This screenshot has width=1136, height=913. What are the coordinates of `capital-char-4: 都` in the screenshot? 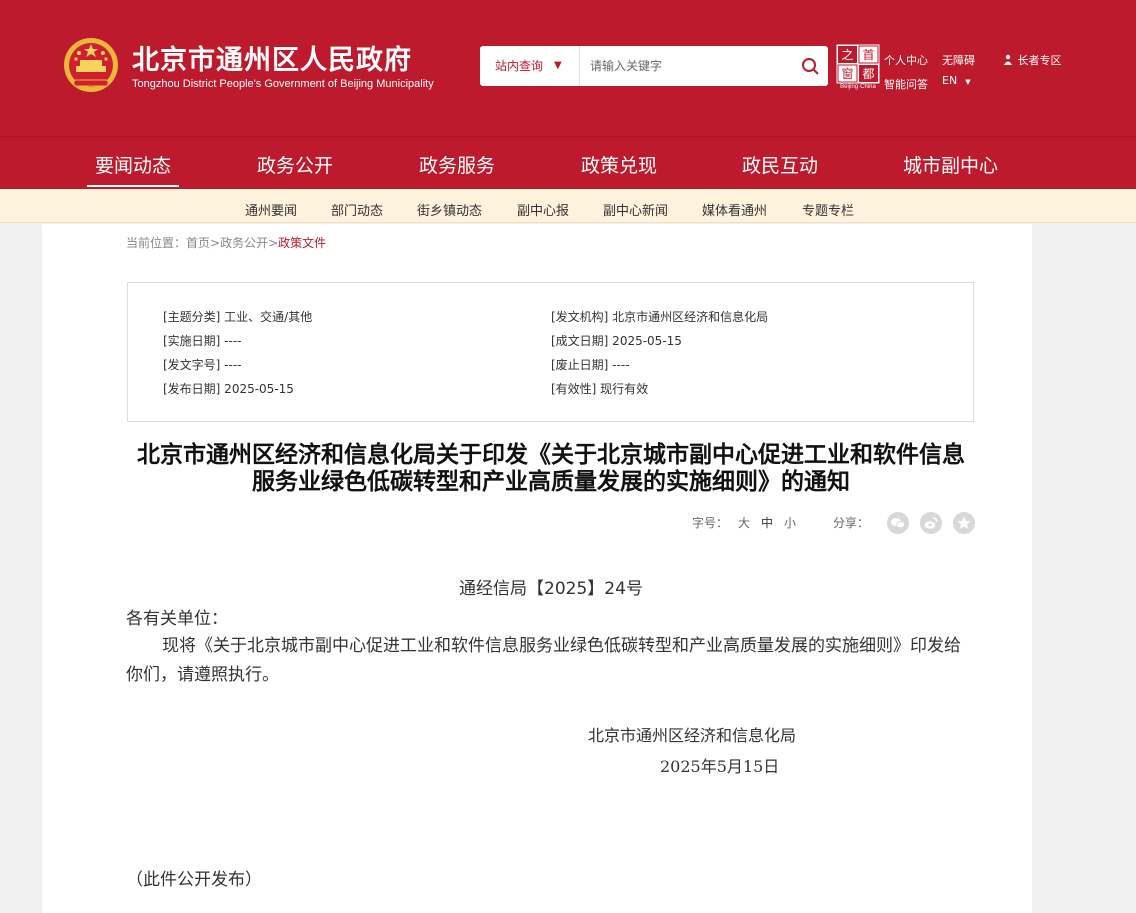 It's located at (868, 74).